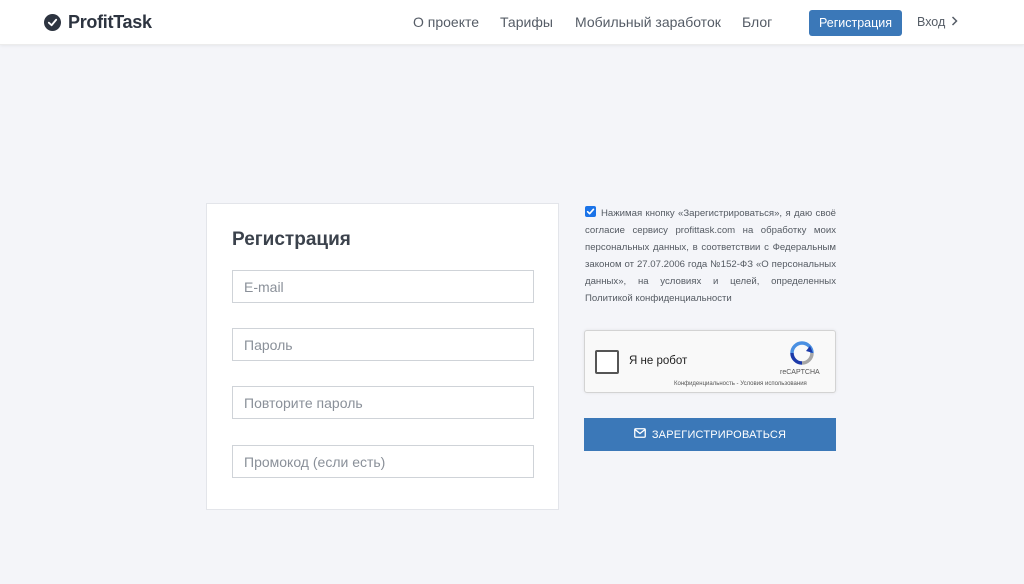 The width and height of the screenshot is (1024, 584). I want to click on register-button: Регистрация, so click(855, 23).